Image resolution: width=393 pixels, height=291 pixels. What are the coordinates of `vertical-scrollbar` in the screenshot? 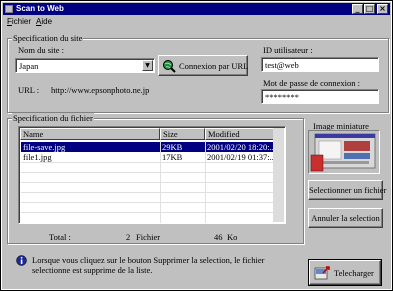 It's located at (278, 175).